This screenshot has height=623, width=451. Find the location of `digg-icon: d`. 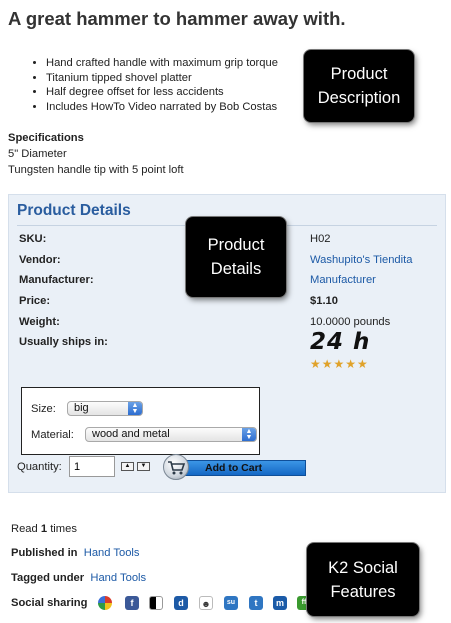

digg-icon: d is located at coordinates (181, 603).